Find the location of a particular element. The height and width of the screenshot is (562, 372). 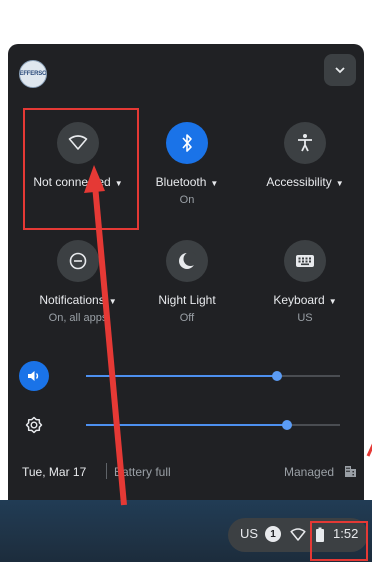

tile-notifications: Notifications ▼ On, all apps is located at coordinates (78, 282).